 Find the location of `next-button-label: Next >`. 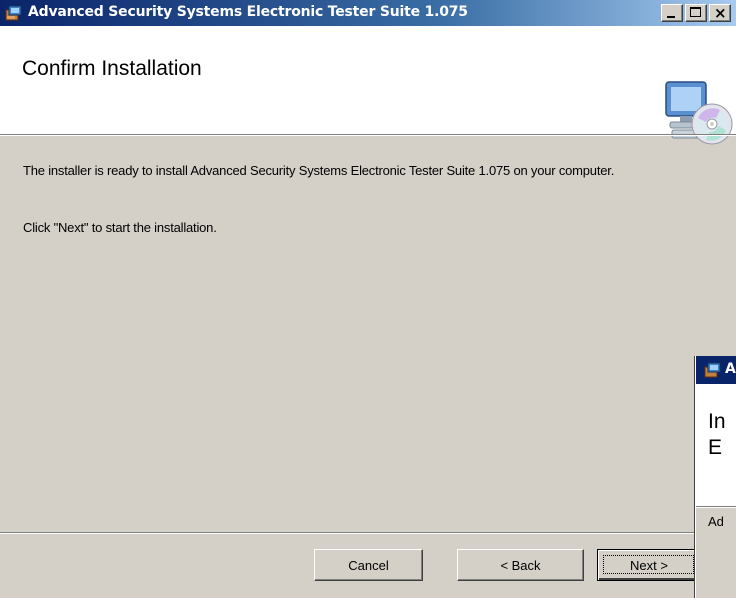

next-button-label: Next > is located at coordinates (649, 565).